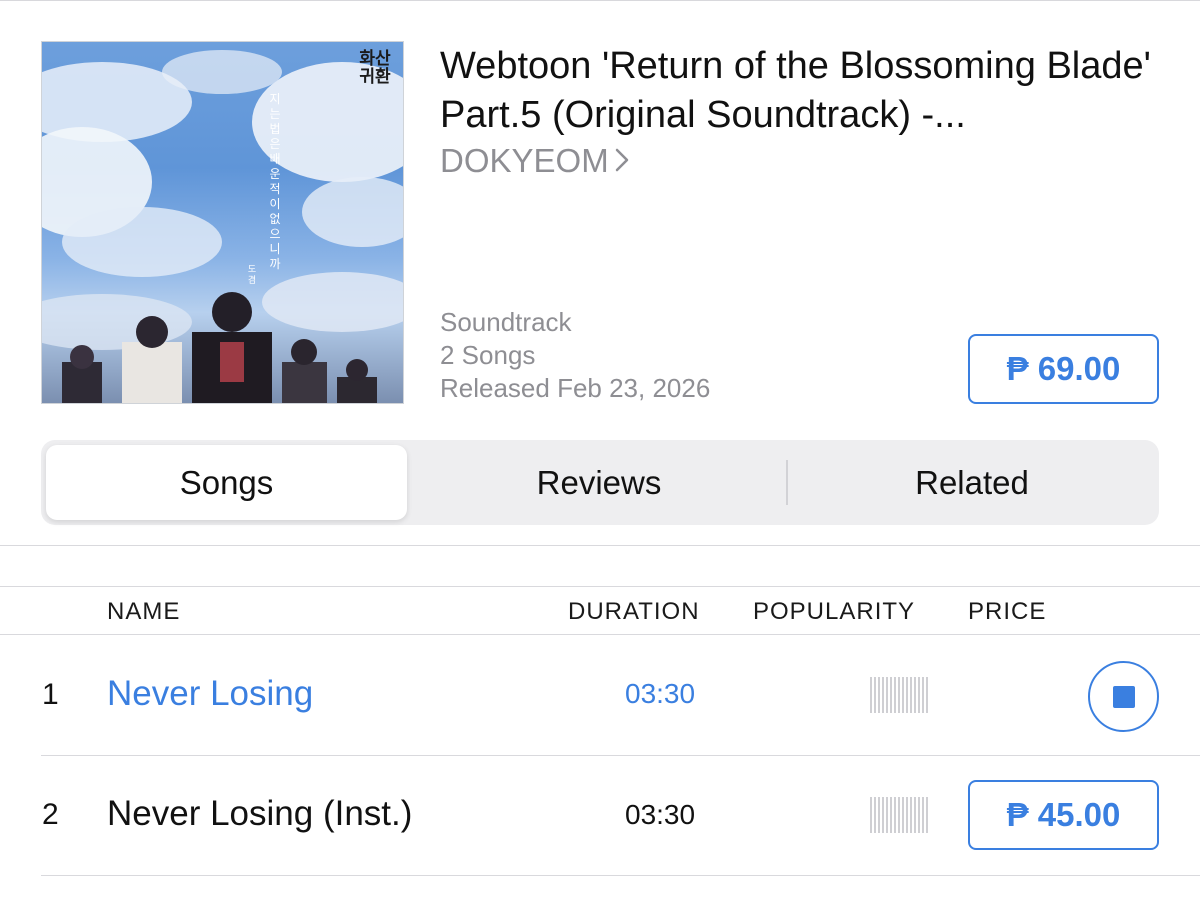 Image resolution: width=1200 pixels, height=901 pixels. Describe the element at coordinates (1007, 612) in the screenshot. I see `header-price: PRICE` at that location.